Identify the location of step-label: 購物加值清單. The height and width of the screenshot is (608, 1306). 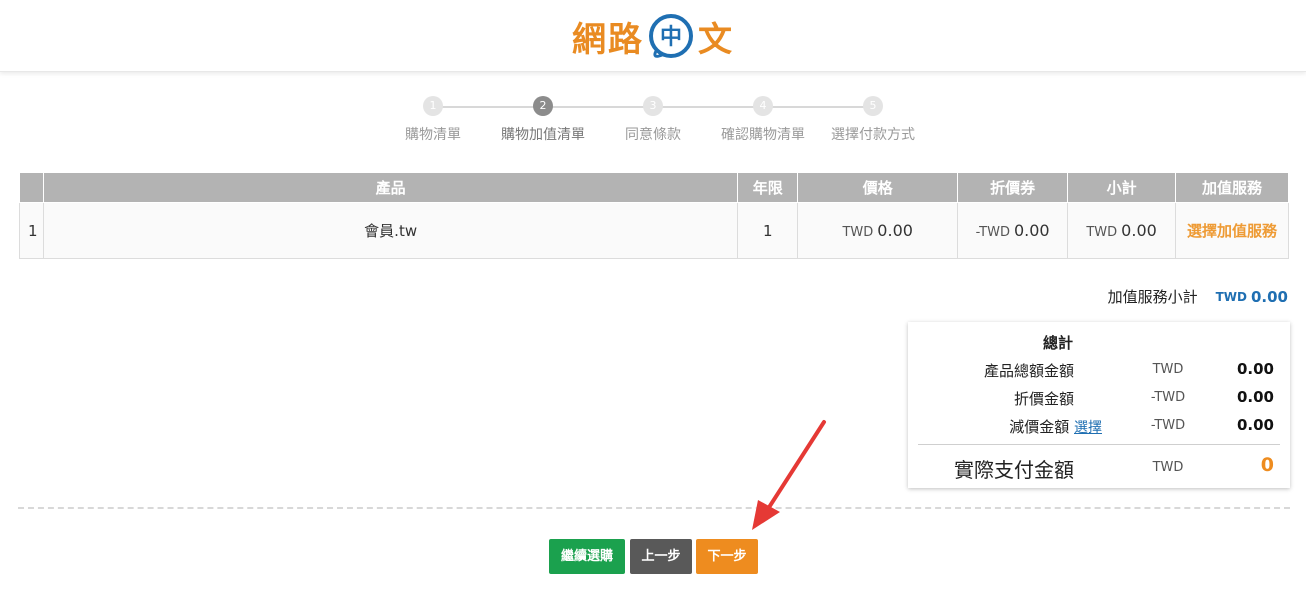
(543, 135).